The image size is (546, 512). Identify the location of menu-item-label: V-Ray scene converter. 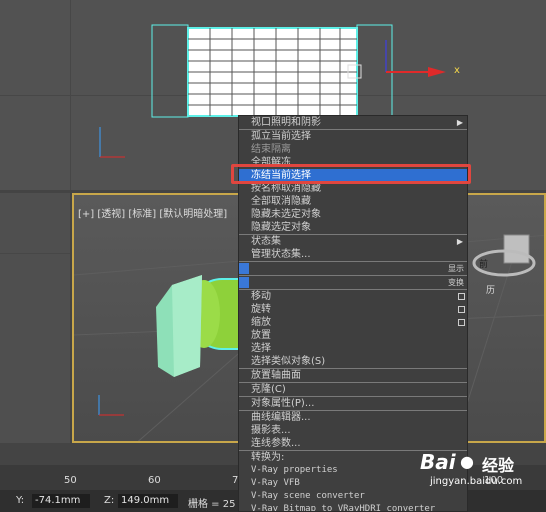
(308, 496).